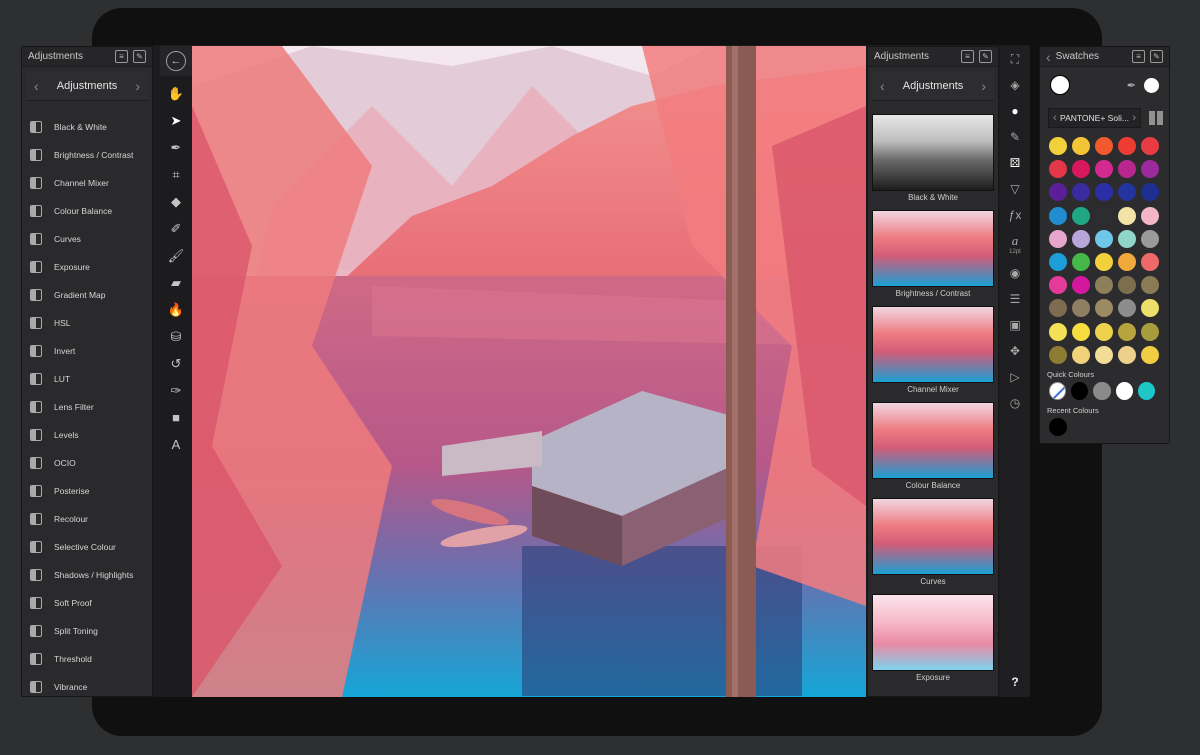 The width and height of the screenshot is (1200, 755). Describe the element at coordinates (176, 309) in the screenshot. I see `dodge-tool-icon: 🔥` at that location.